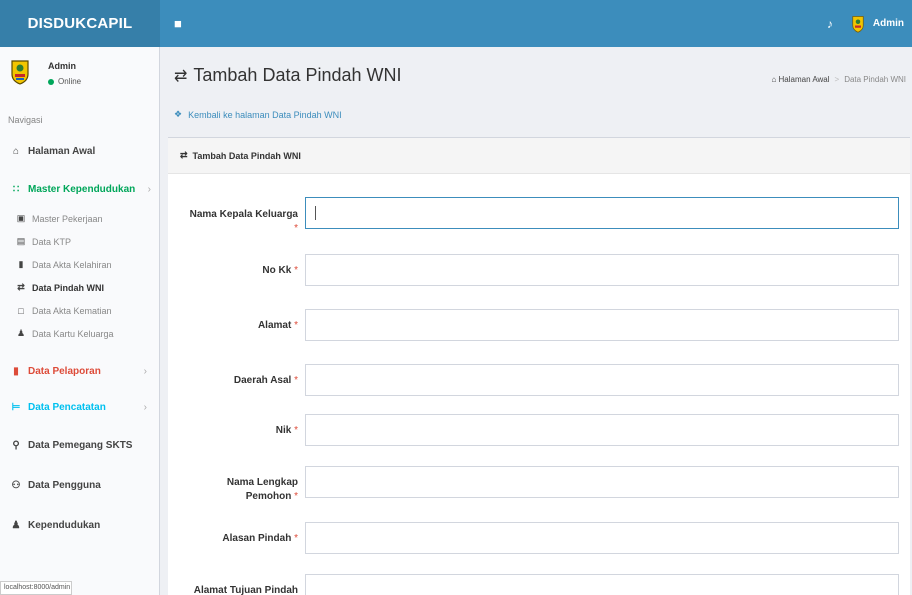  I want to click on status-label: Online, so click(70, 81).